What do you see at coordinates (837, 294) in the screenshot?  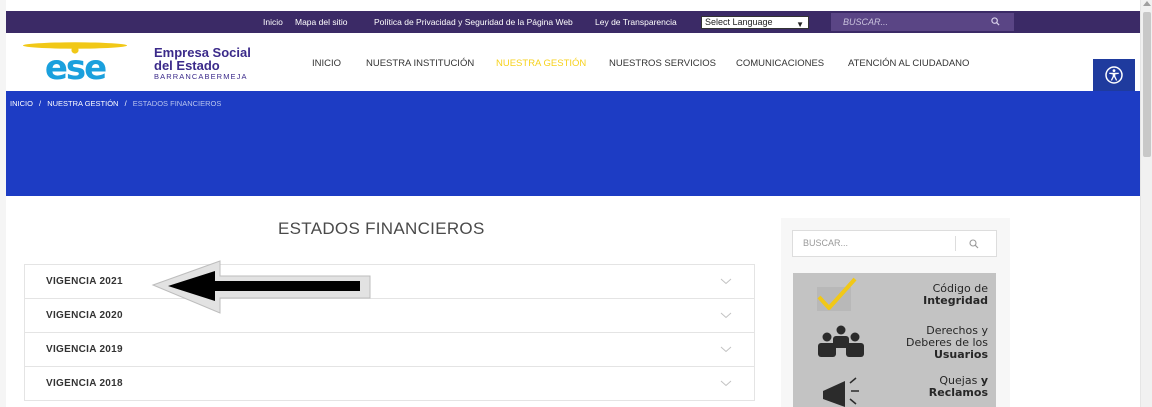 I see `checkmark-icon` at bounding box center [837, 294].